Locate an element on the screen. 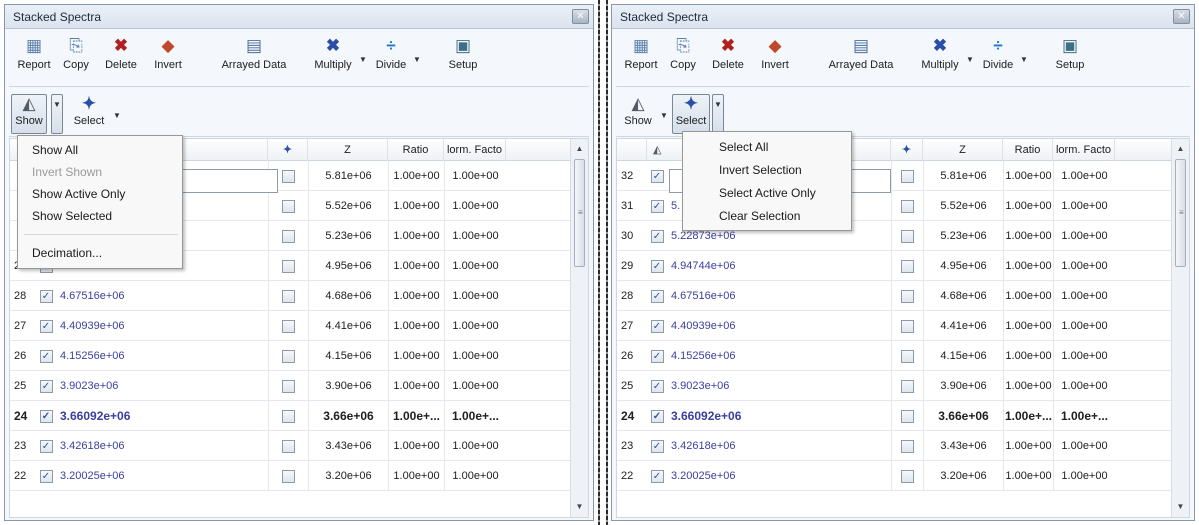 This screenshot has width=1199, height=525. setup-button: ▣ Setup is located at coordinates (463, 58).